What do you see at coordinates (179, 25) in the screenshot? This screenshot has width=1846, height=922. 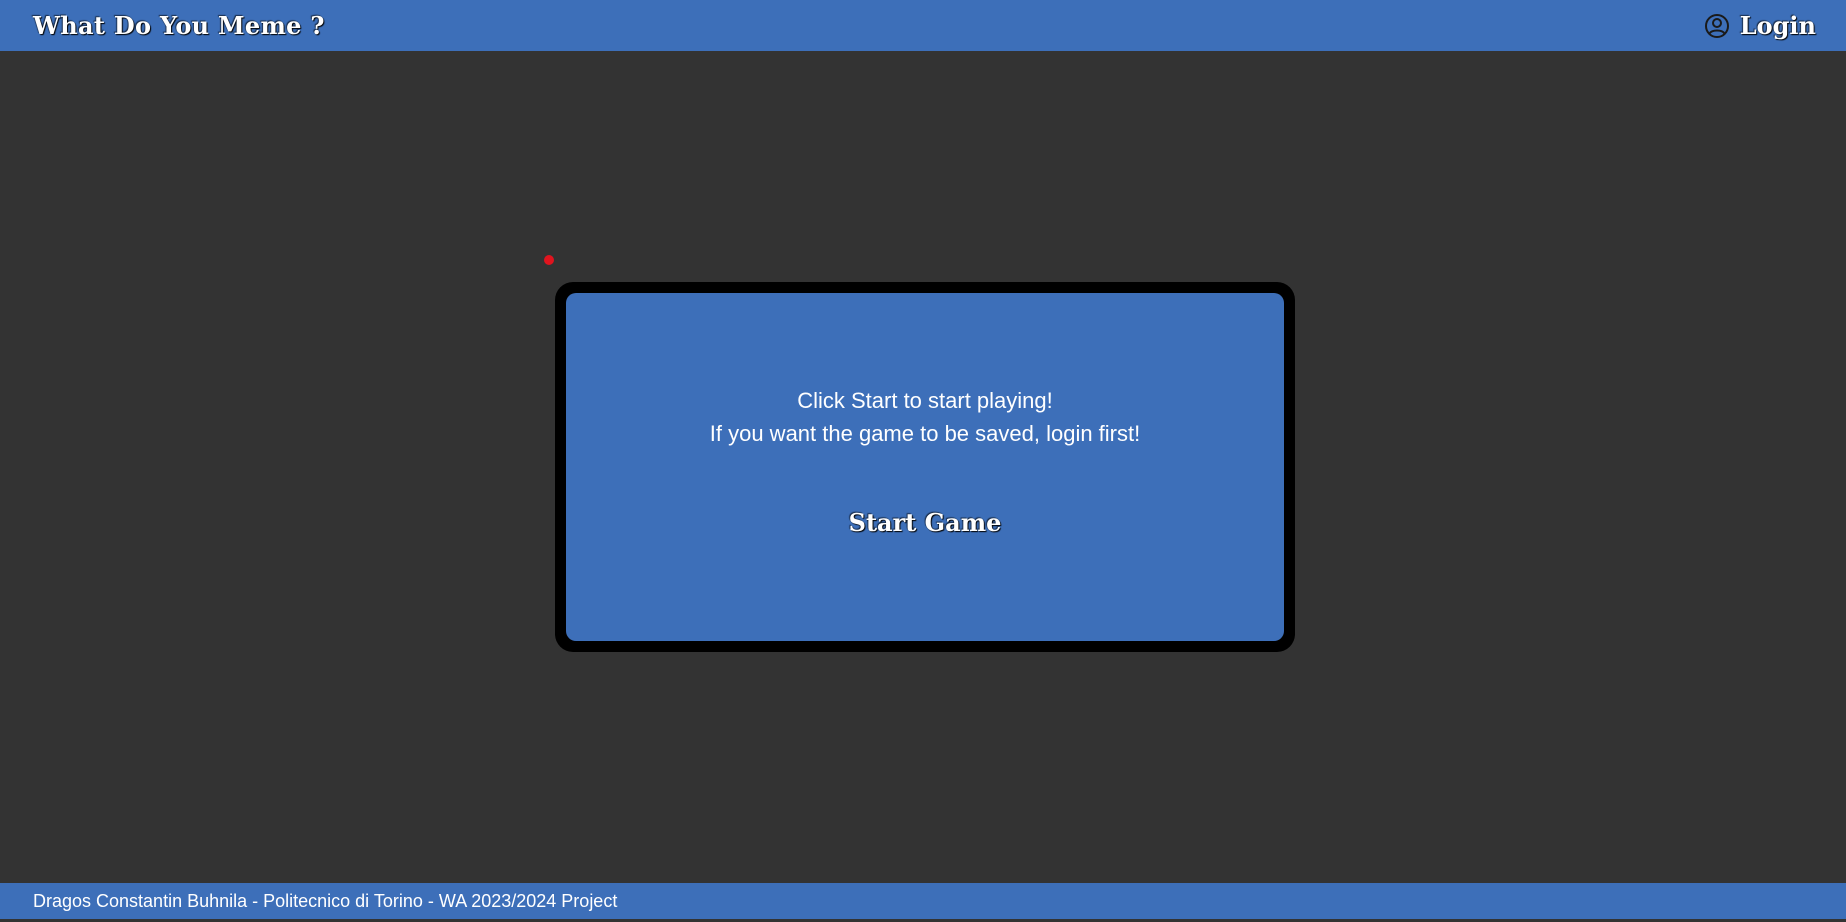 I see `app-title: What Do You Meme ?` at bounding box center [179, 25].